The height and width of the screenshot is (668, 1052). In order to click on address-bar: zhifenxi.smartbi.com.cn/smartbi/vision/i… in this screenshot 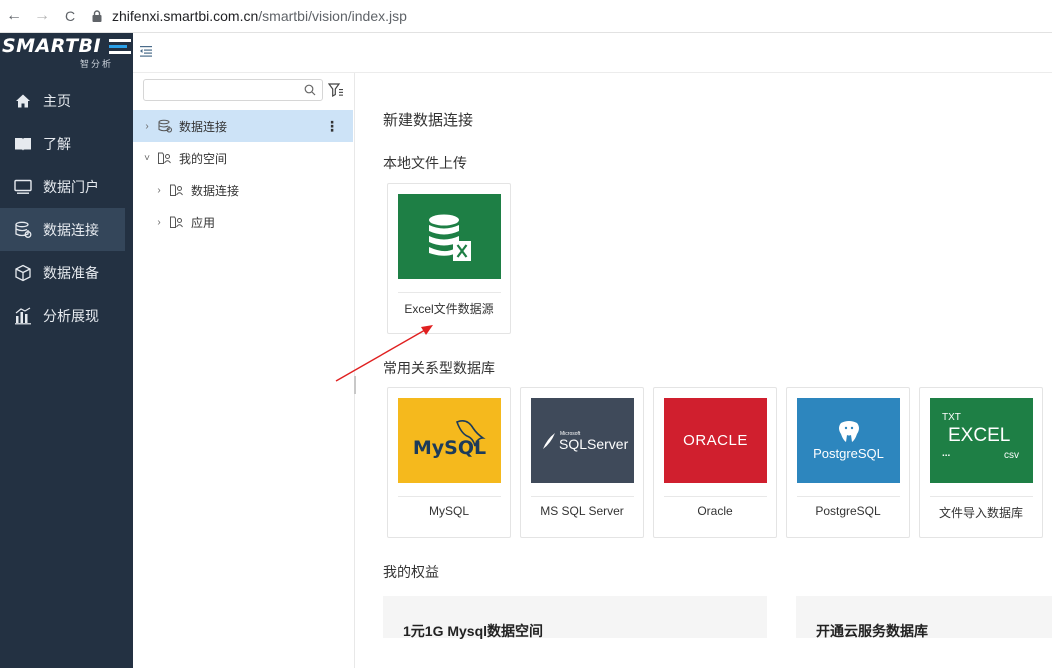, I will do `click(571, 16)`.